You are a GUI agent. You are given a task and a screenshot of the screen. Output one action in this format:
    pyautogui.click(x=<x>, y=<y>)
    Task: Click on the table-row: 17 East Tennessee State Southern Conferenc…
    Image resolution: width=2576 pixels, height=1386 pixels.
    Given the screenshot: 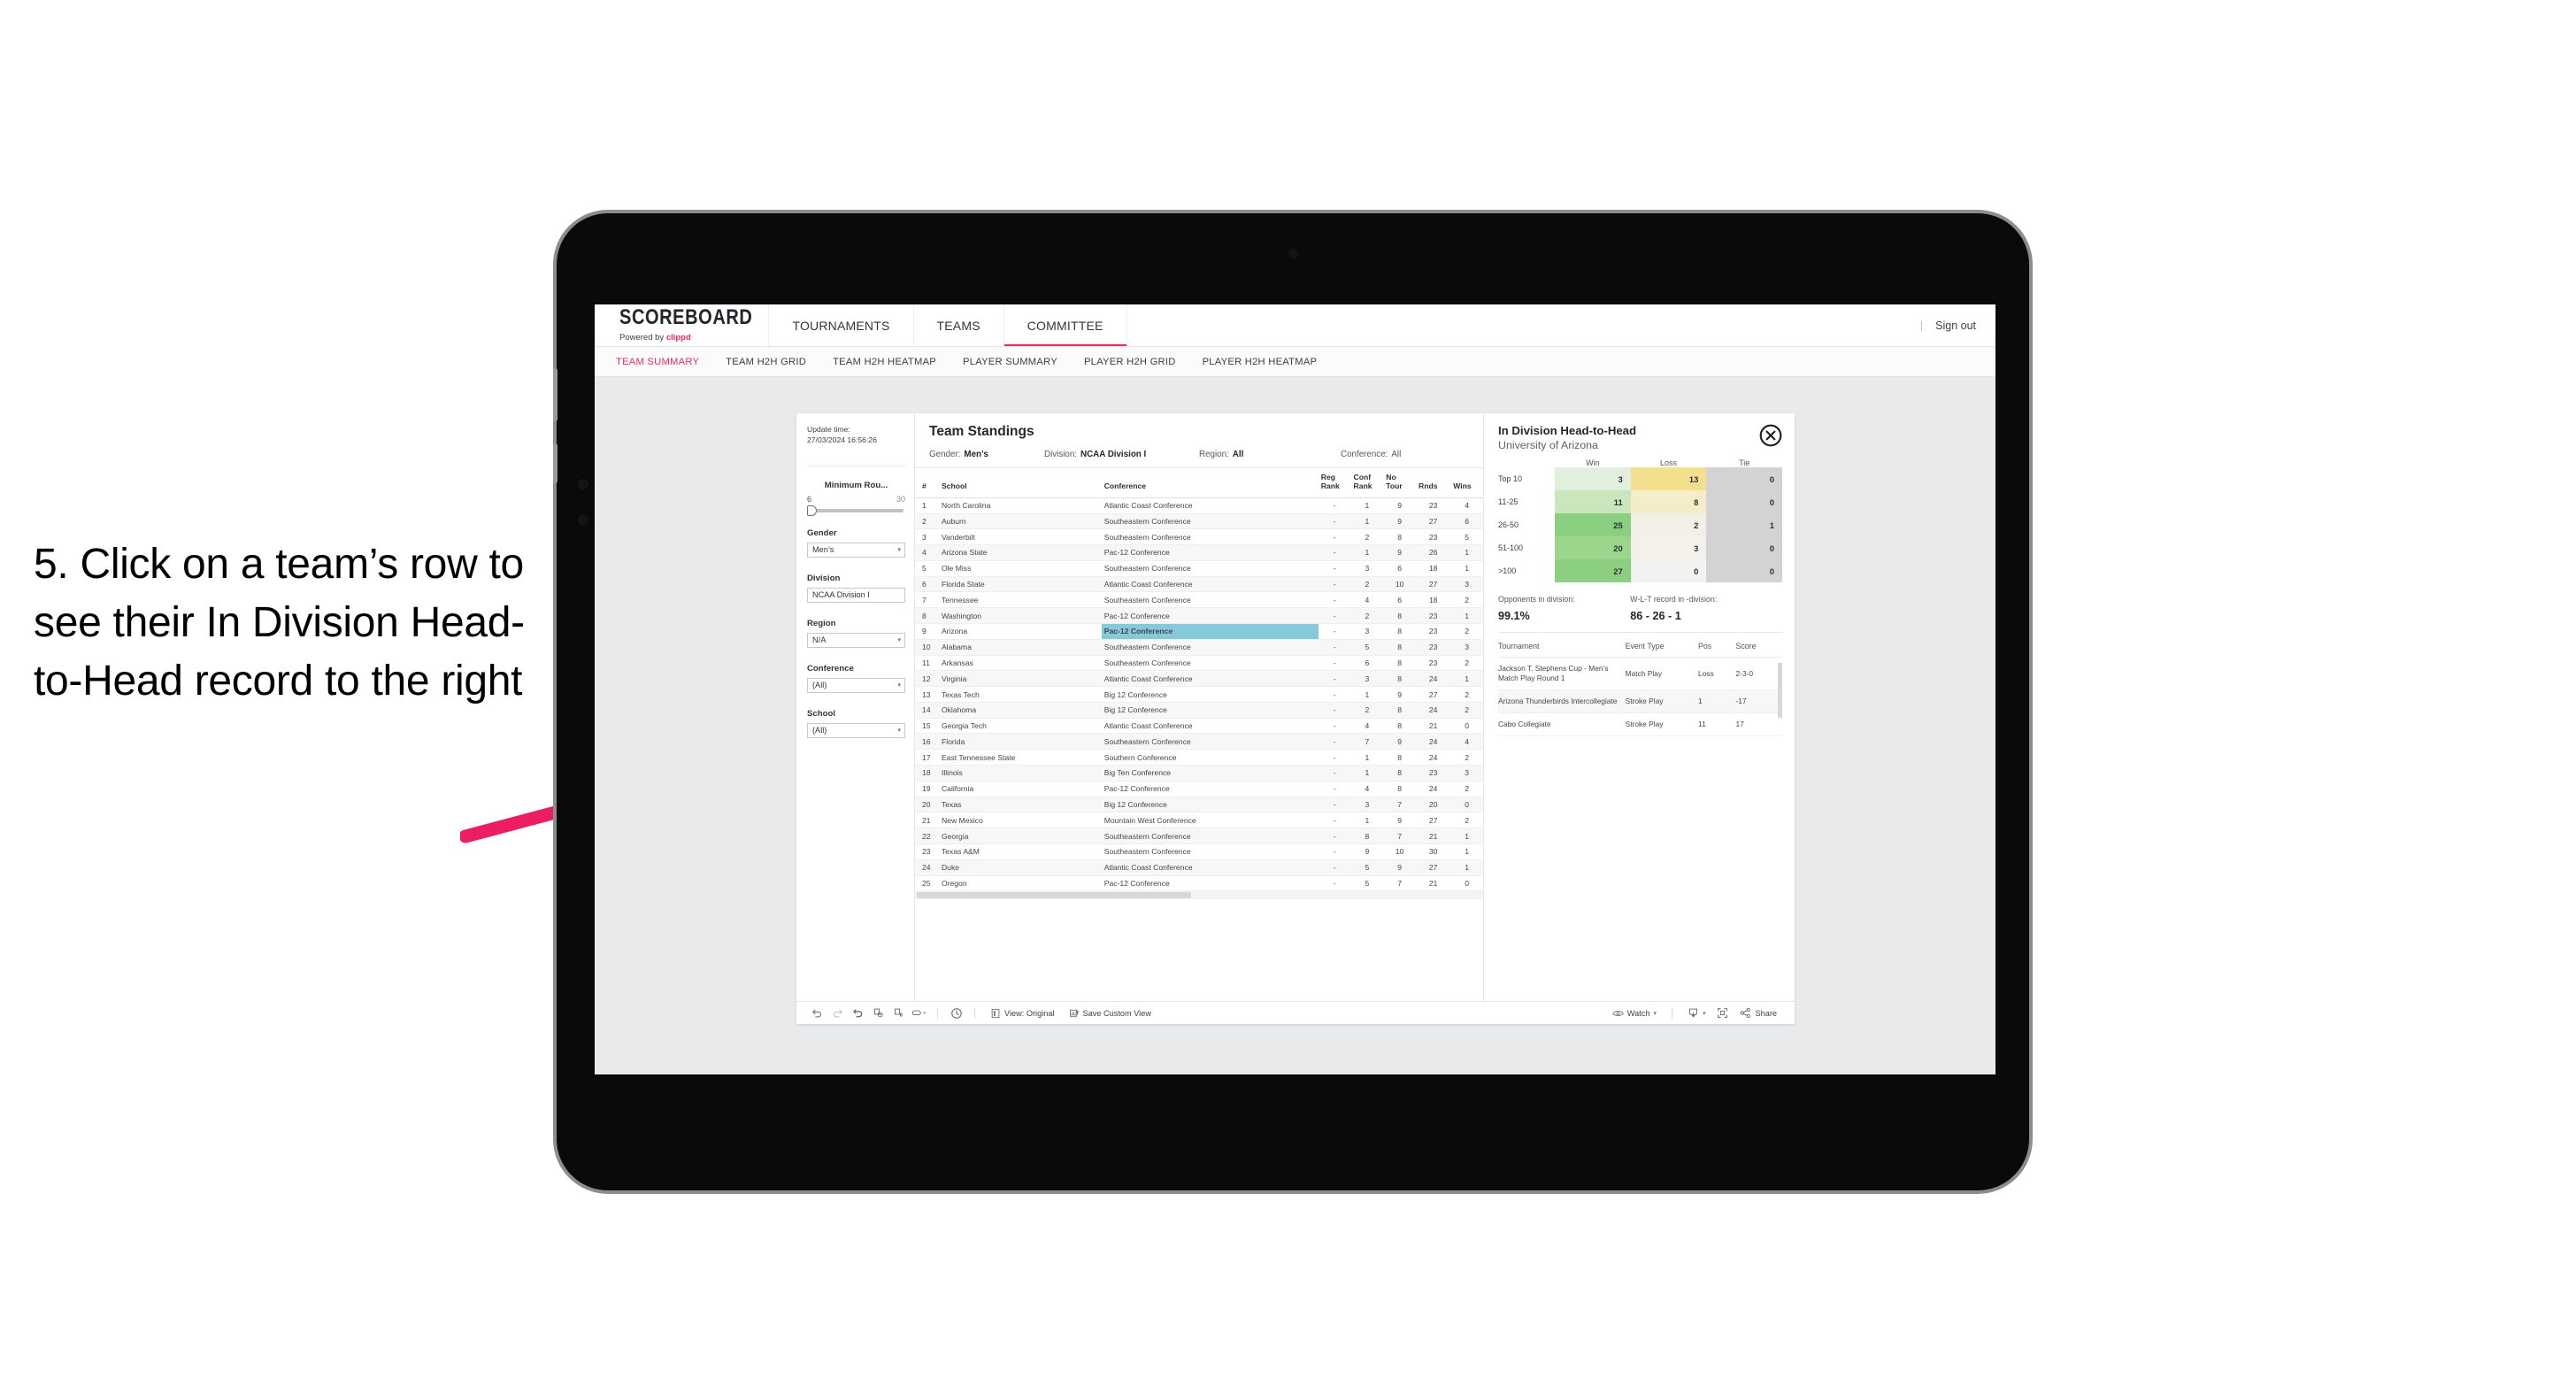 What is the action you would take?
    pyautogui.click(x=1199, y=758)
    